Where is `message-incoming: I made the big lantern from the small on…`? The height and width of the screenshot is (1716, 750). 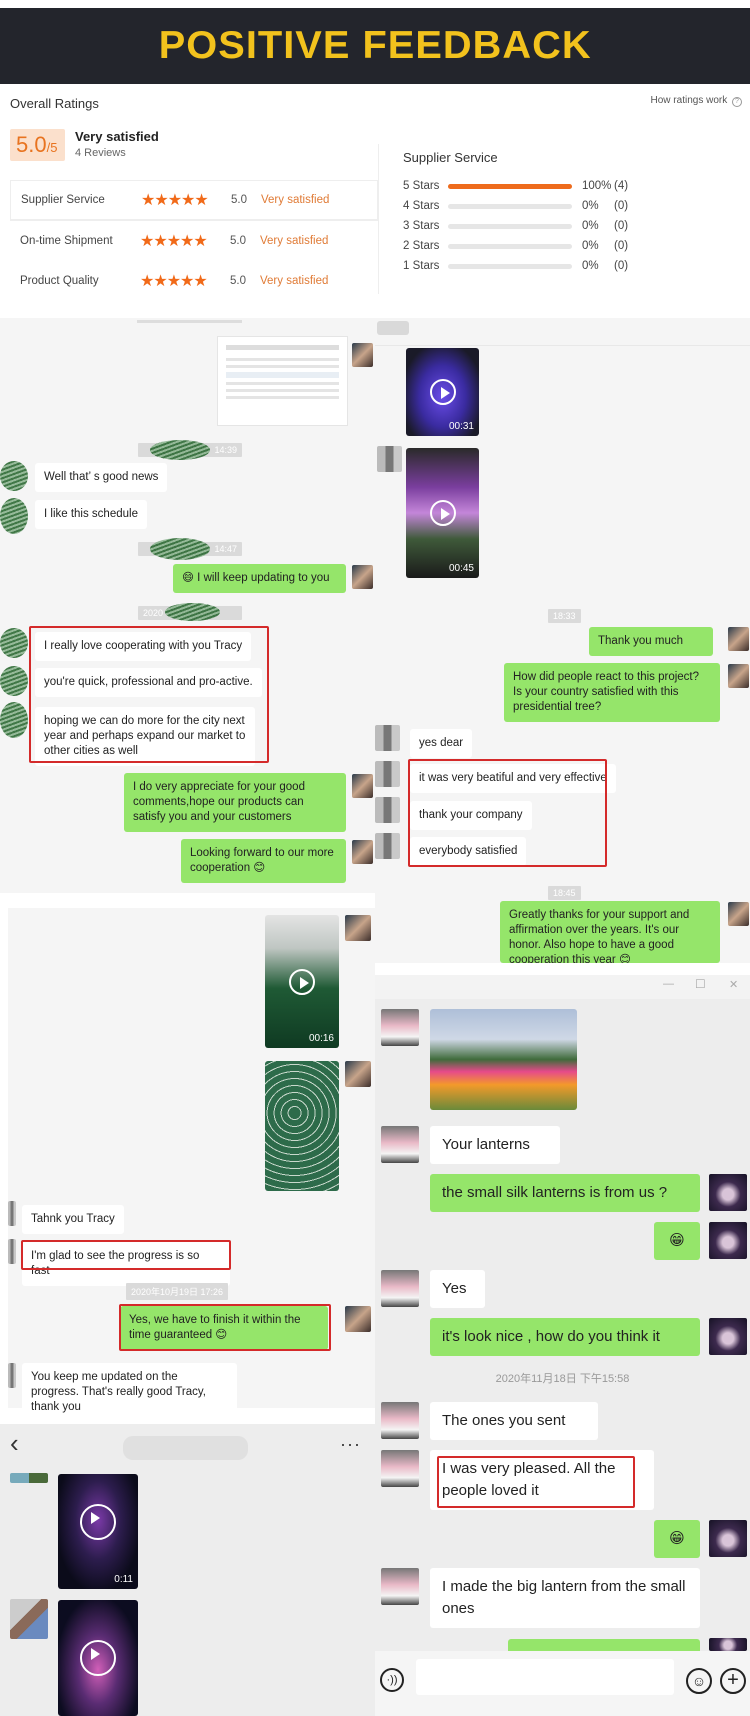
message-incoming: I made the big lantern from the small on… is located at coordinates (565, 1598).